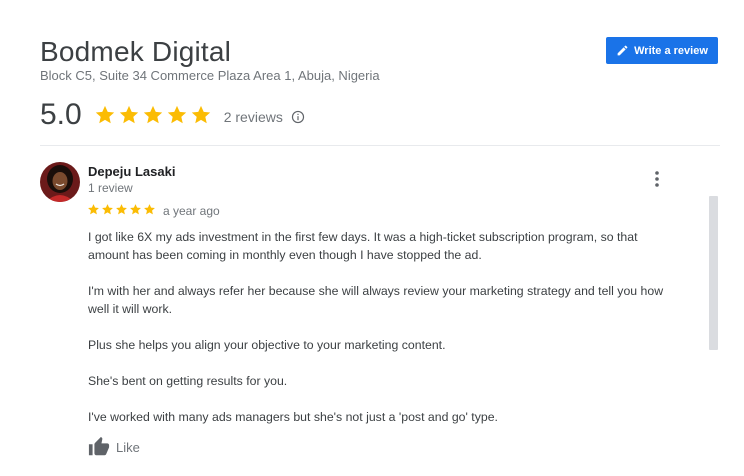 The width and height of the screenshot is (744, 476). What do you see at coordinates (61, 114) in the screenshot?
I see `rating-value: 5.0` at bounding box center [61, 114].